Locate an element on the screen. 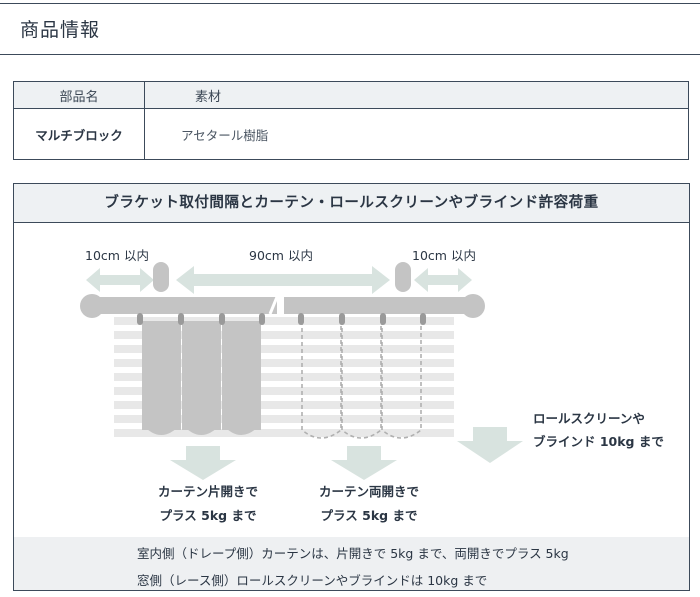 The height and width of the screenshot is (597, 700). note-drape: 室内側（ドレープ側）カーテンは、片開きで 5kg まで、両開きでプラス 5kg is located at coordinates (353, 553).